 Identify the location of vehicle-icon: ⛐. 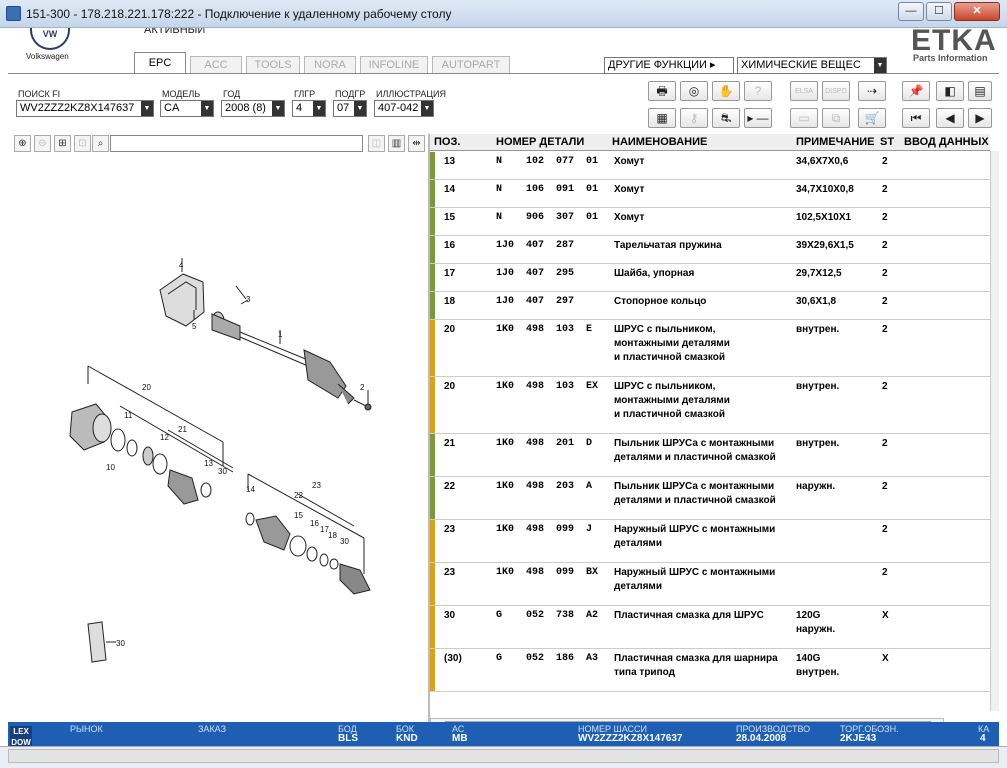
(726, 118).